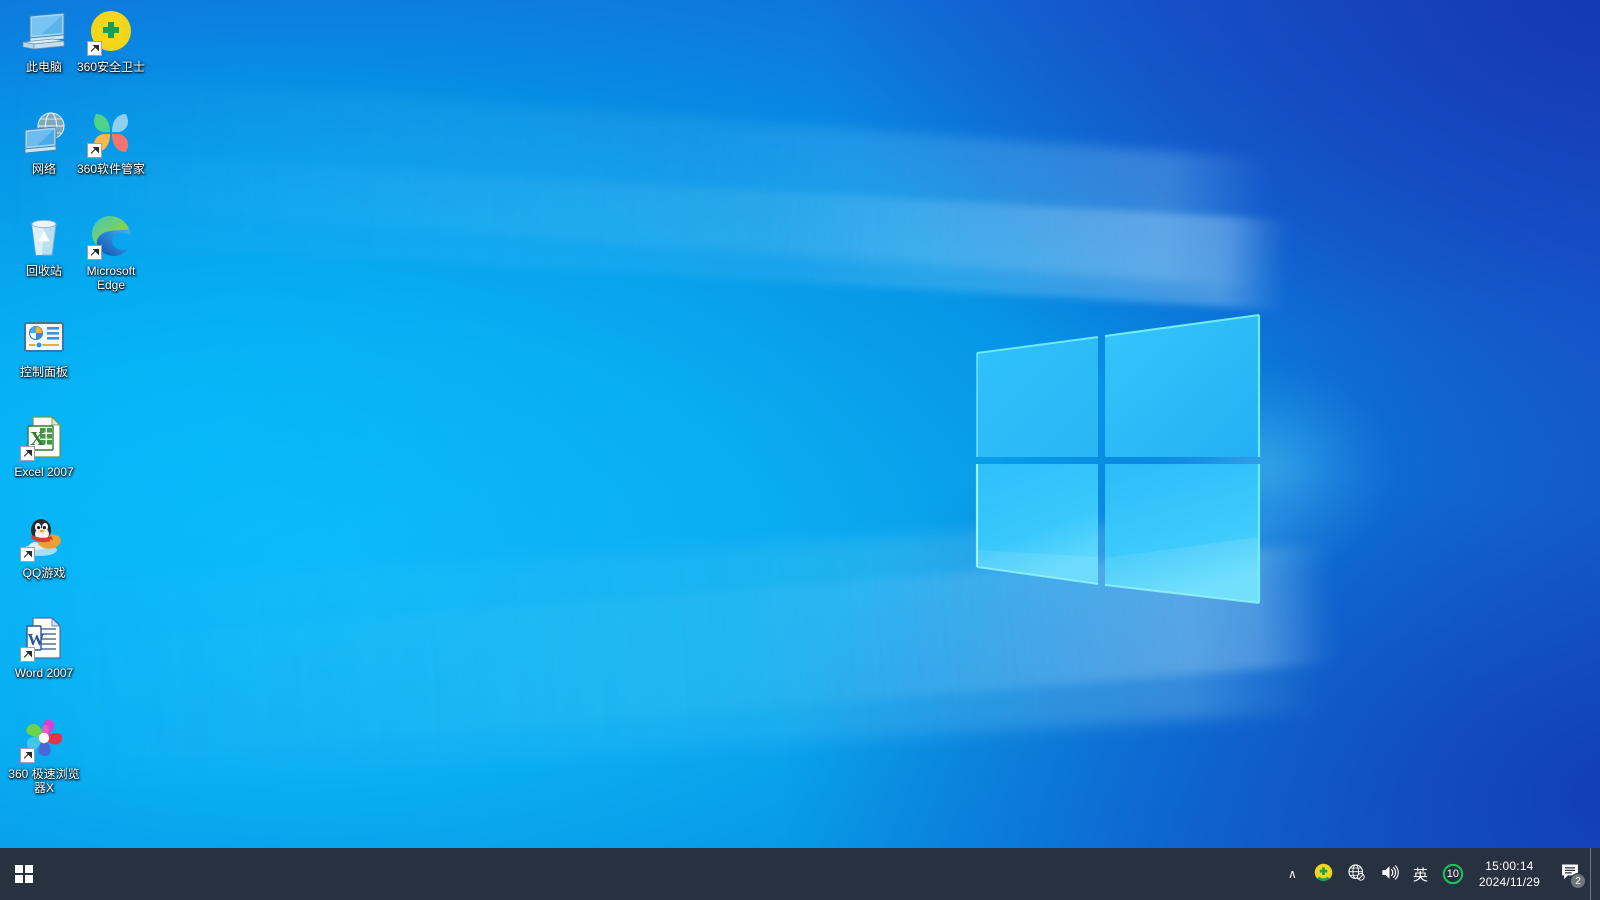 The width and height of the screenshot is (1600, 900). I want to click on tray-360-safe-button, so click(1323, 874).